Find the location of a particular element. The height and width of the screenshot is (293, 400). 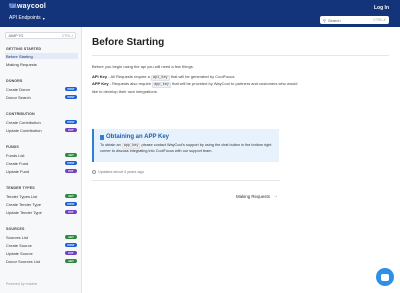

updated-timestamp: Updated about 4 years ago is located at coordinates (118, 172).